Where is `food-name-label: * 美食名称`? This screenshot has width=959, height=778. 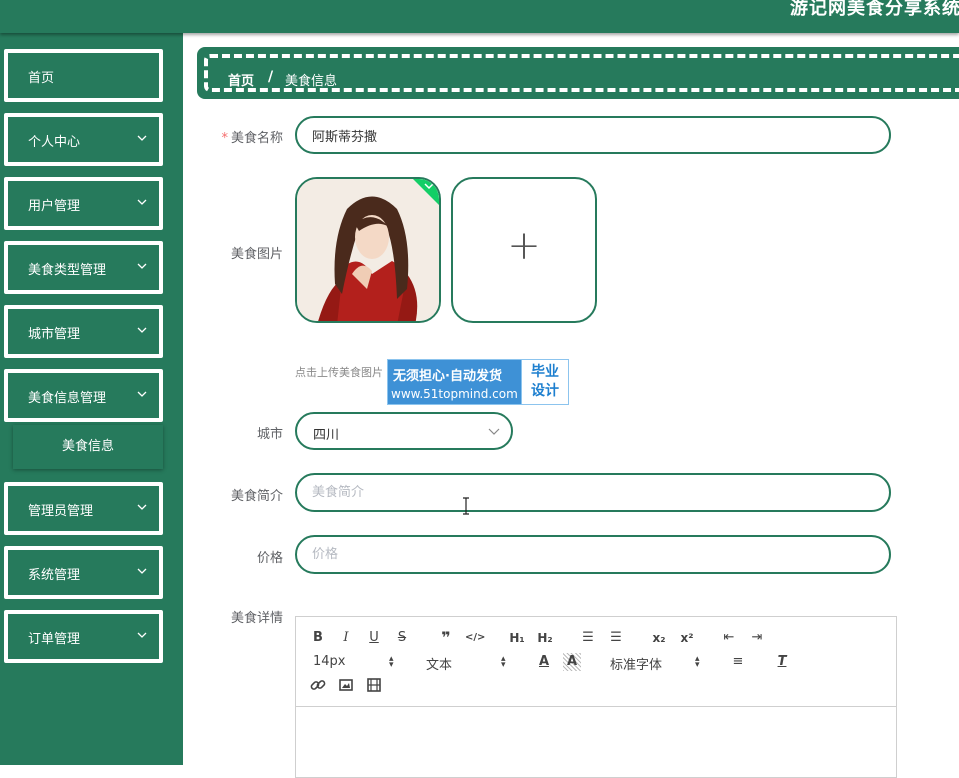
food-name-label: * 美食名称 is located at coordinates (238, 136).